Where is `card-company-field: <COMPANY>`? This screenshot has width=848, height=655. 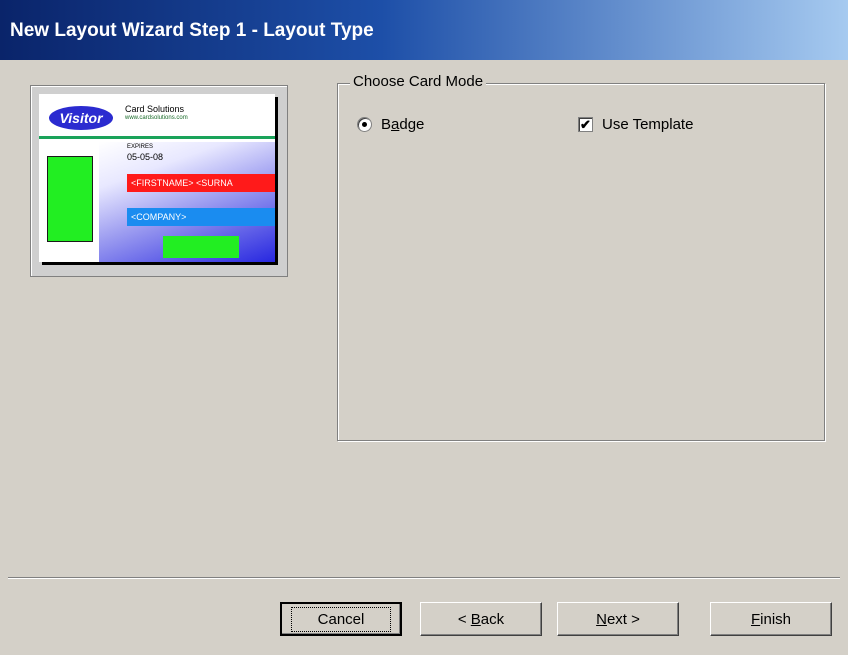 card-company-field: <COMPANY> is located at coordinates (201, 217).